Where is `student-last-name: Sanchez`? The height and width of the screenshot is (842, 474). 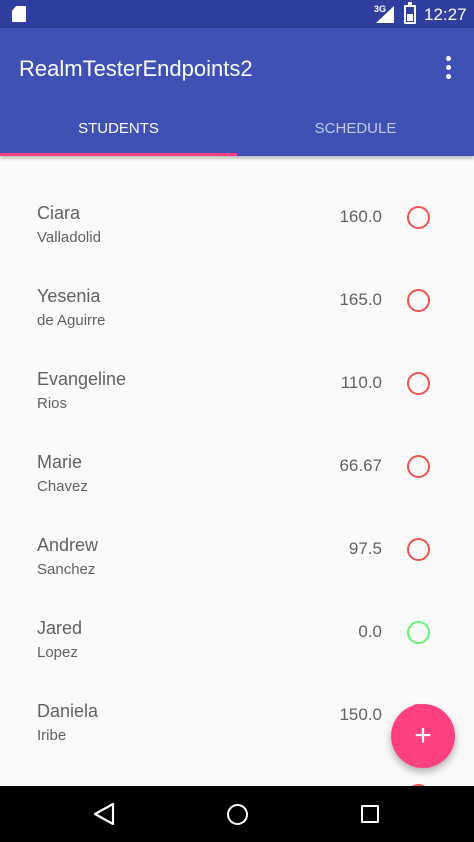
student-last-name: Sanchez is located at coordinates (66, 569).